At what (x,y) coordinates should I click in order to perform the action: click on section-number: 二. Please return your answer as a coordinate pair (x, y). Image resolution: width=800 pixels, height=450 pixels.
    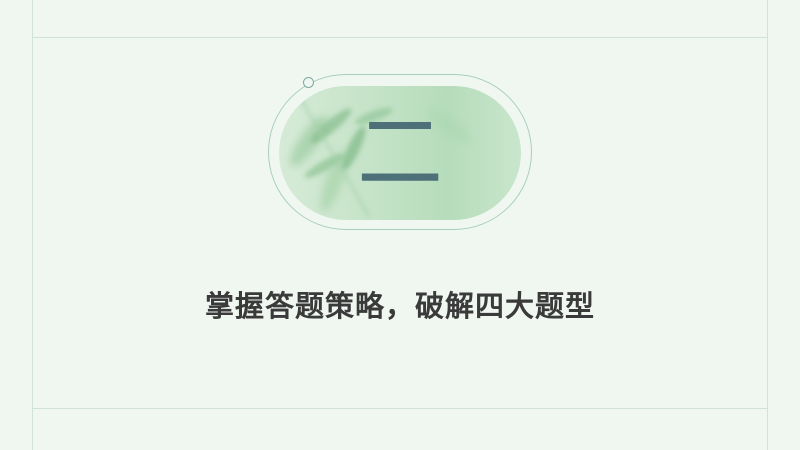
    Looking at the image, I should click on (400, 153).